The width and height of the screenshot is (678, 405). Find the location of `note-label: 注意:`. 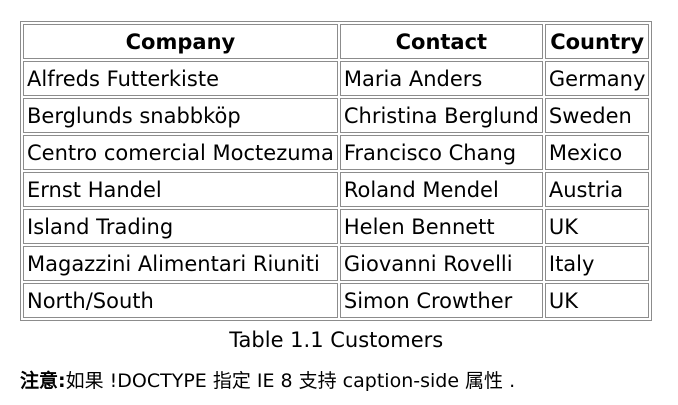

note-label: 注意: is located at coordinates (43, 381).